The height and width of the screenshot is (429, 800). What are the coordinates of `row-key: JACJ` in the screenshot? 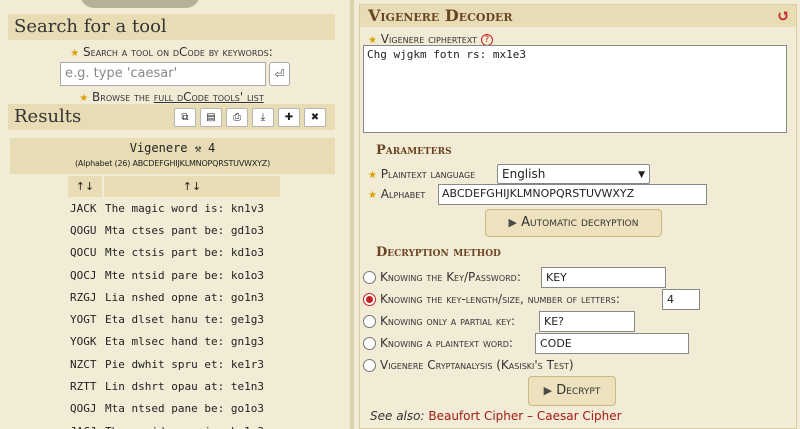 It's located at (85, 427).